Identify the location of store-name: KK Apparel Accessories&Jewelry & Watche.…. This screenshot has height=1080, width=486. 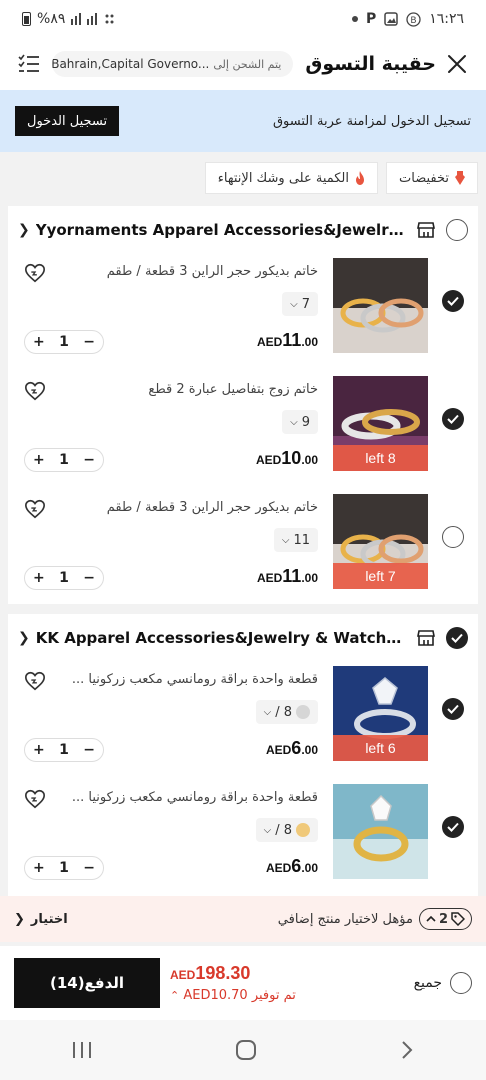
(221, 638).